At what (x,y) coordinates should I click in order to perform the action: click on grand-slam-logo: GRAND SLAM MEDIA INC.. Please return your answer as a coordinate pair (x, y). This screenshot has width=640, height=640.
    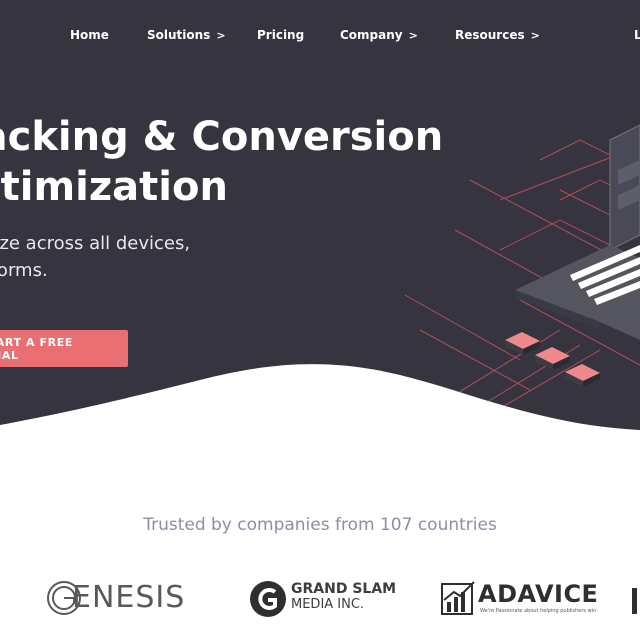
    Looking at the image, I should click on (324, 600).